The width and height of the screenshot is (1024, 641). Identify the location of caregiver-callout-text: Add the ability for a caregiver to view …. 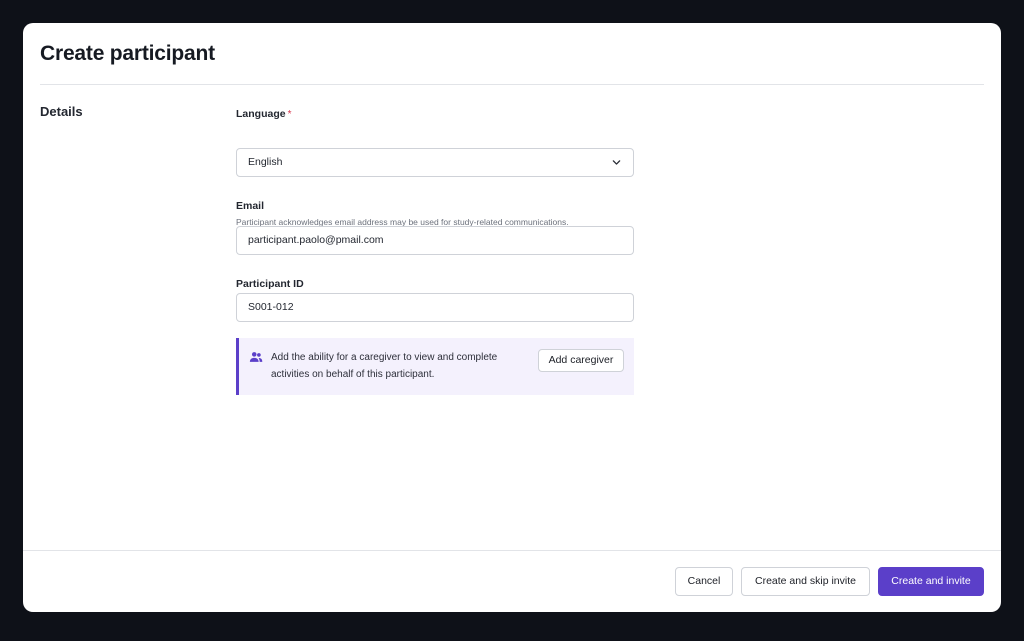
(384, 366).